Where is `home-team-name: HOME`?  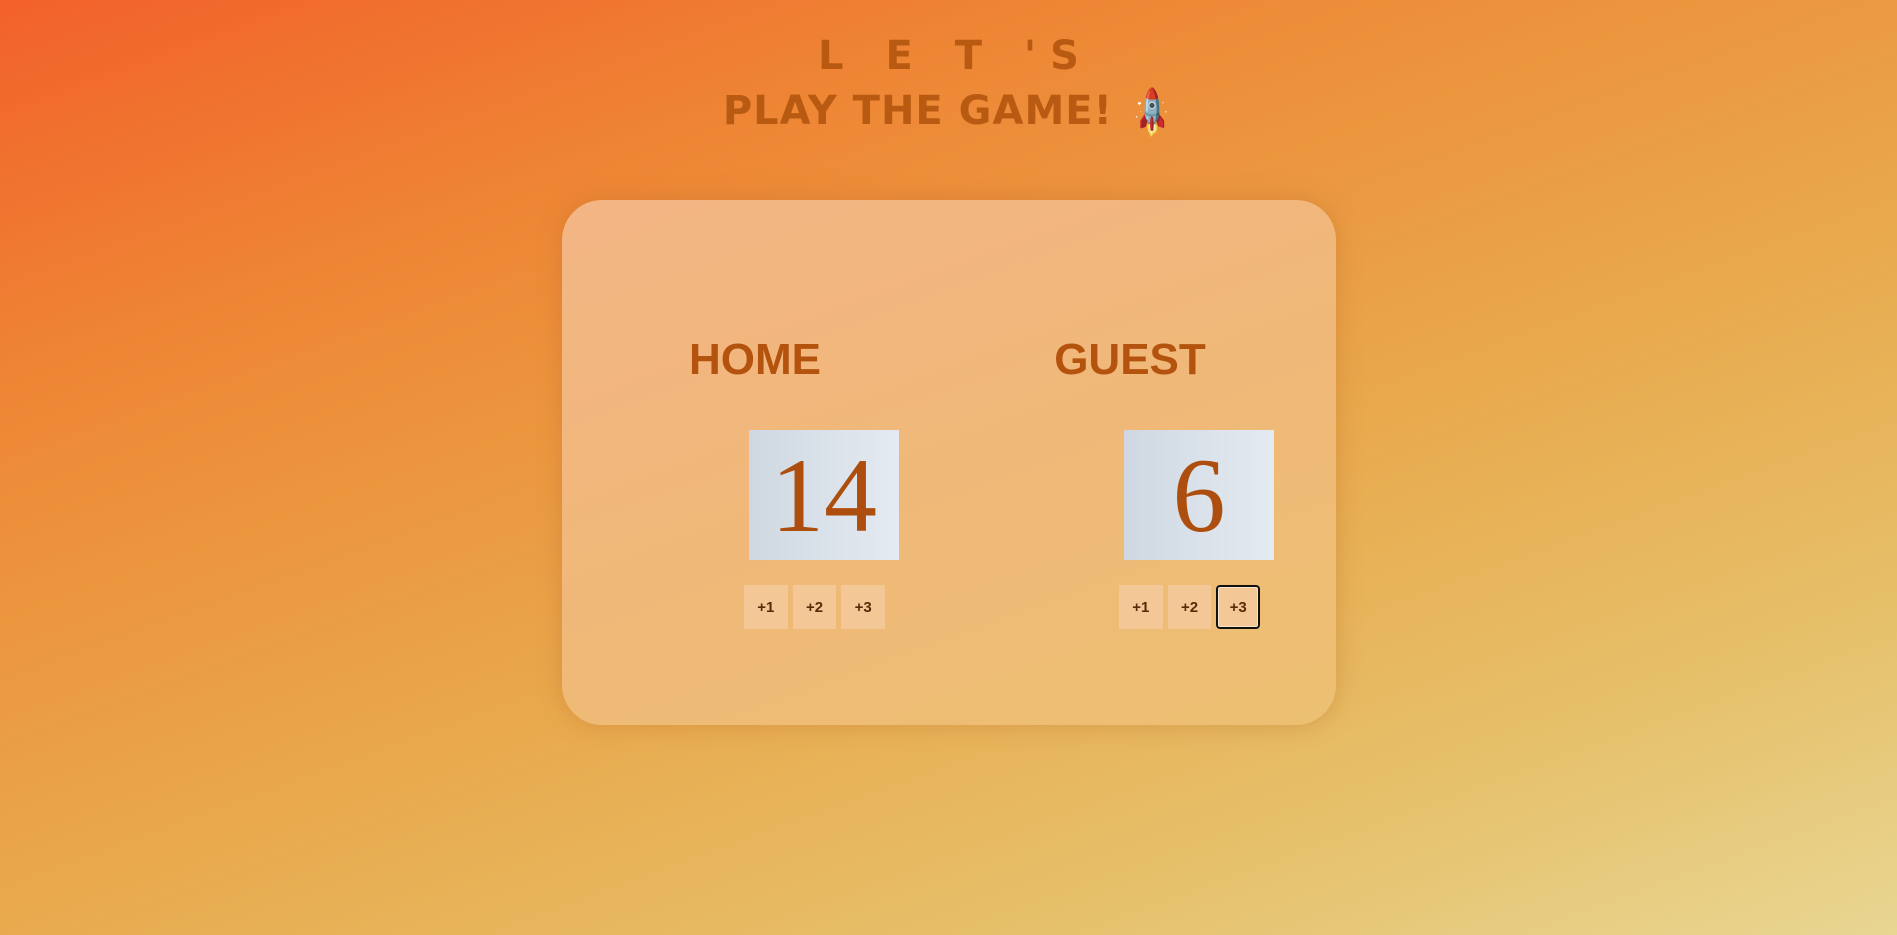
home-team-name: HOME is located at coordinates (755, 359).